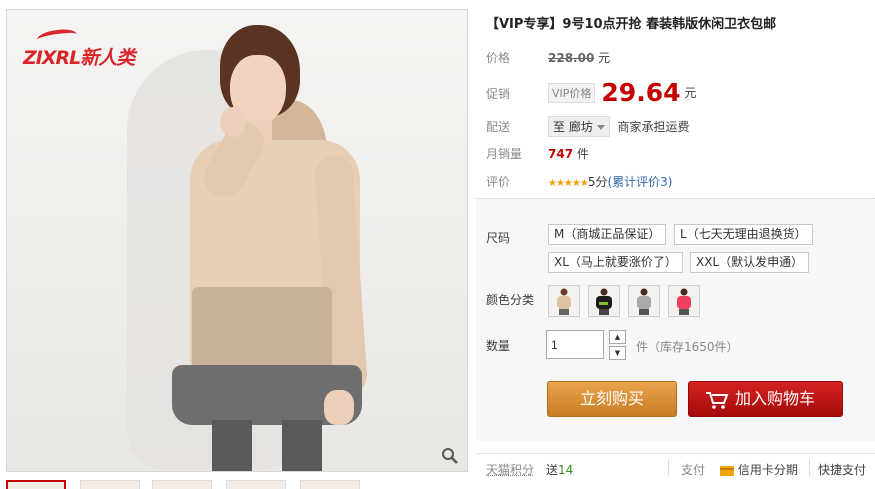 The width and height of the screenshot is (875, 489). Describe the element at coordinates (612, 399) in the screenshot. I see `buy-now-button: 立刻购买` at that location.